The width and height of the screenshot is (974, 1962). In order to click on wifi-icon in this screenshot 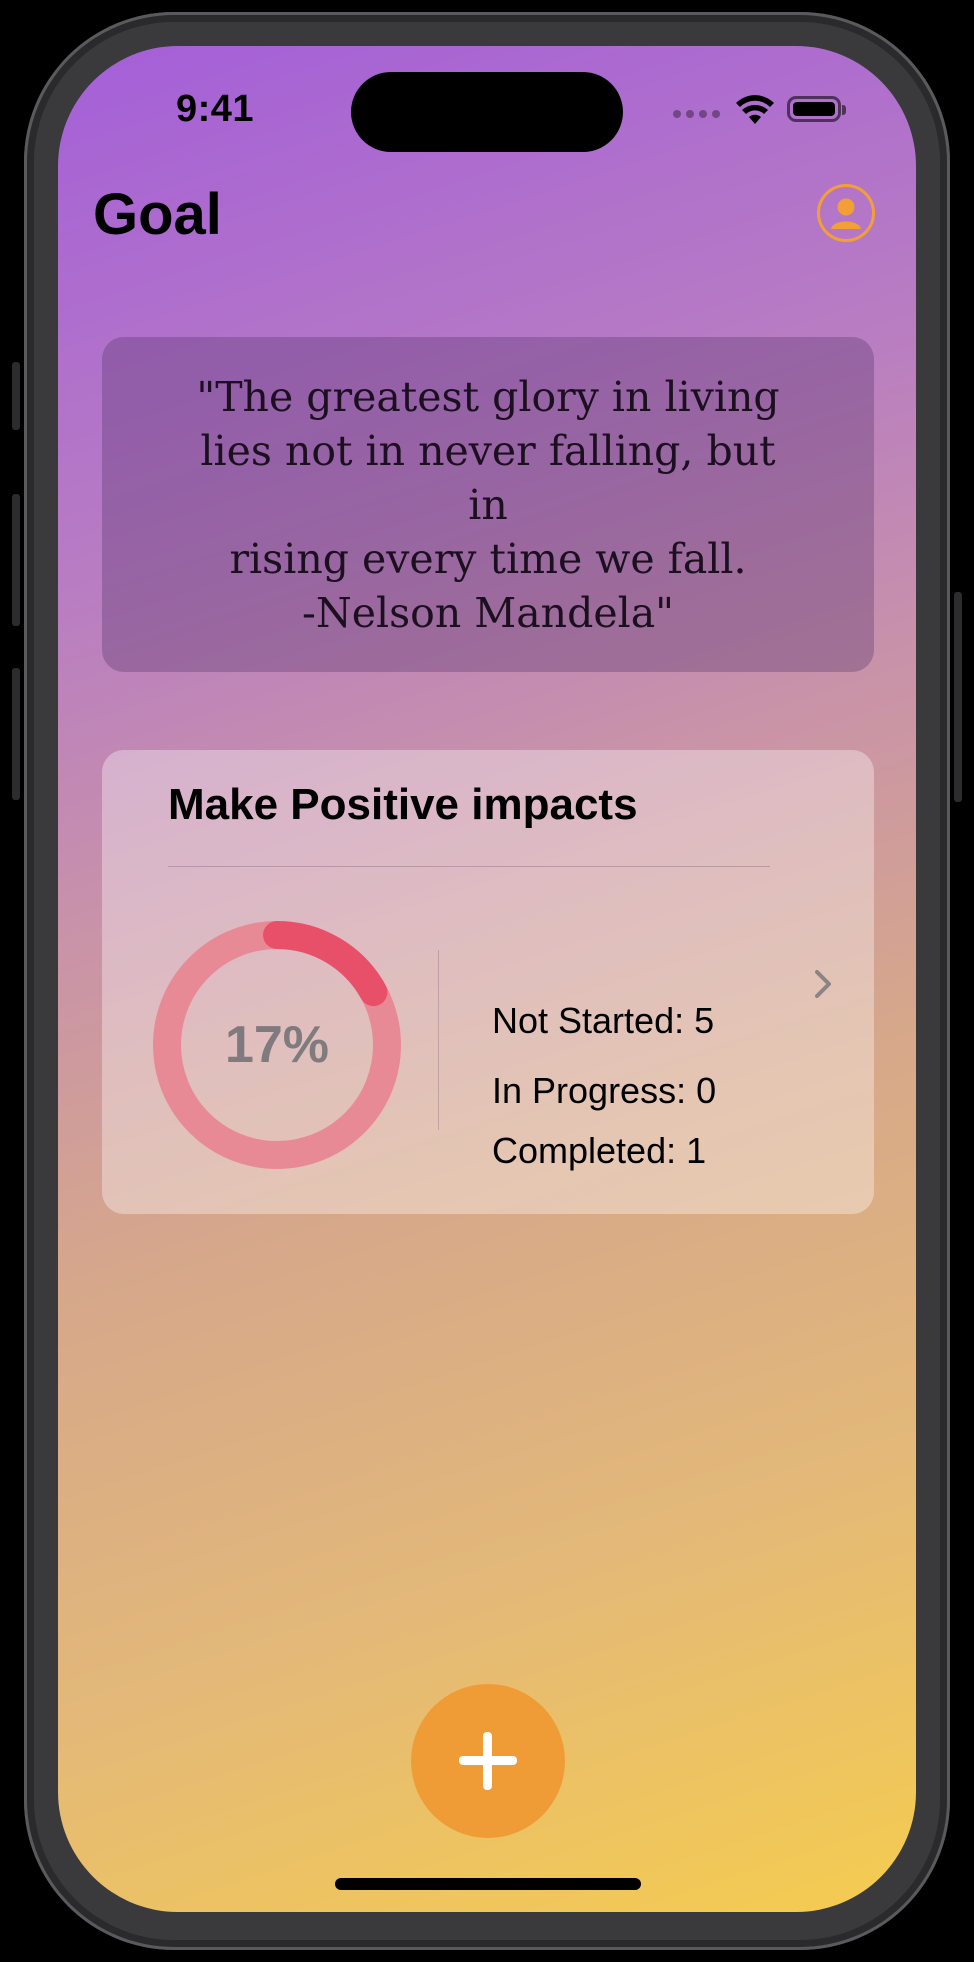, I will do `click(755, 109)`.